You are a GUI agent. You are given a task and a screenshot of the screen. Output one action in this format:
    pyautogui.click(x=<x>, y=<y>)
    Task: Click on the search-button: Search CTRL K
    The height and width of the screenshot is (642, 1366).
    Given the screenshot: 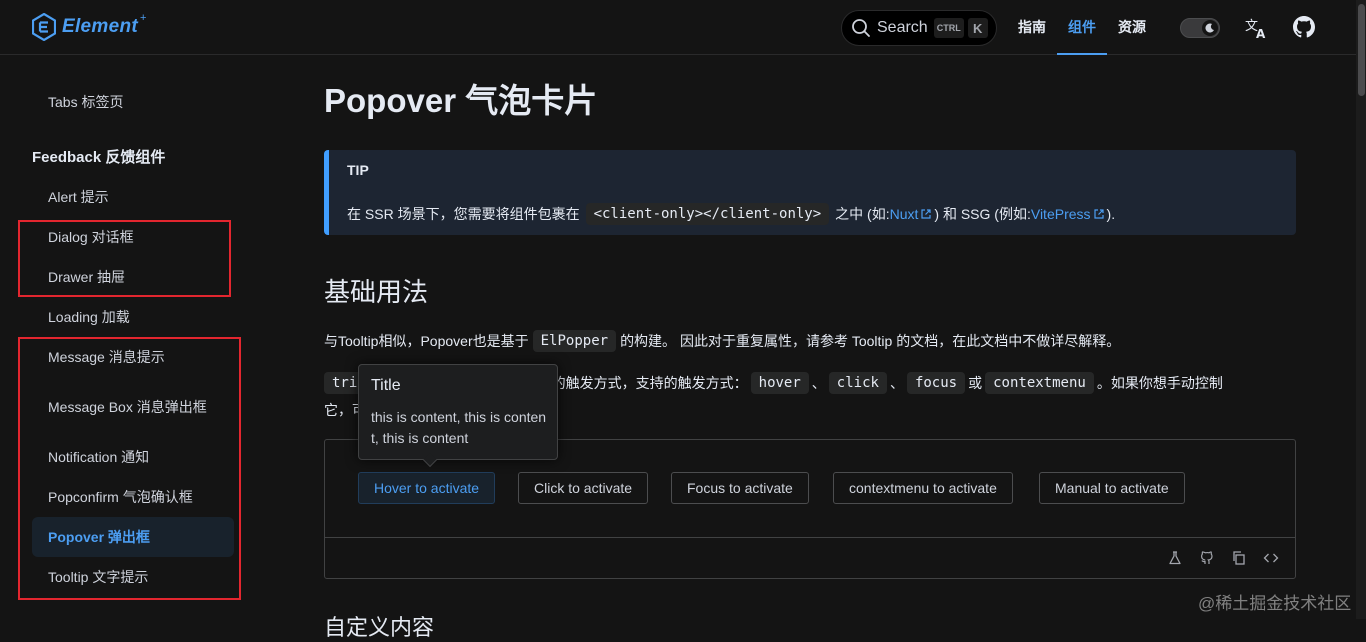 What is the action you would take?
    pyautogui.click(x=919, y=28)
    